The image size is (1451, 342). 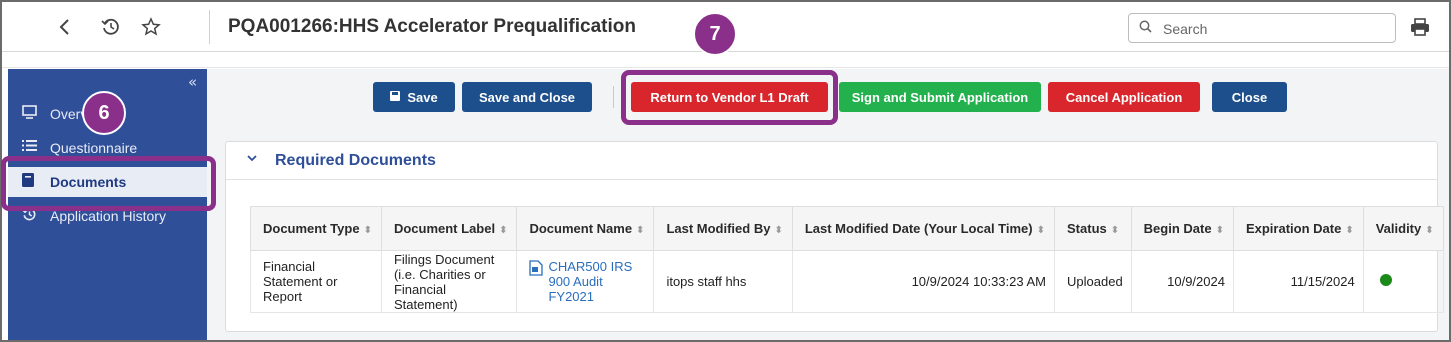 What do you see at coordinates (1185, 29) in the screenshot?
I see `search-placeholder: Search` at bounding box center [1185, 29].